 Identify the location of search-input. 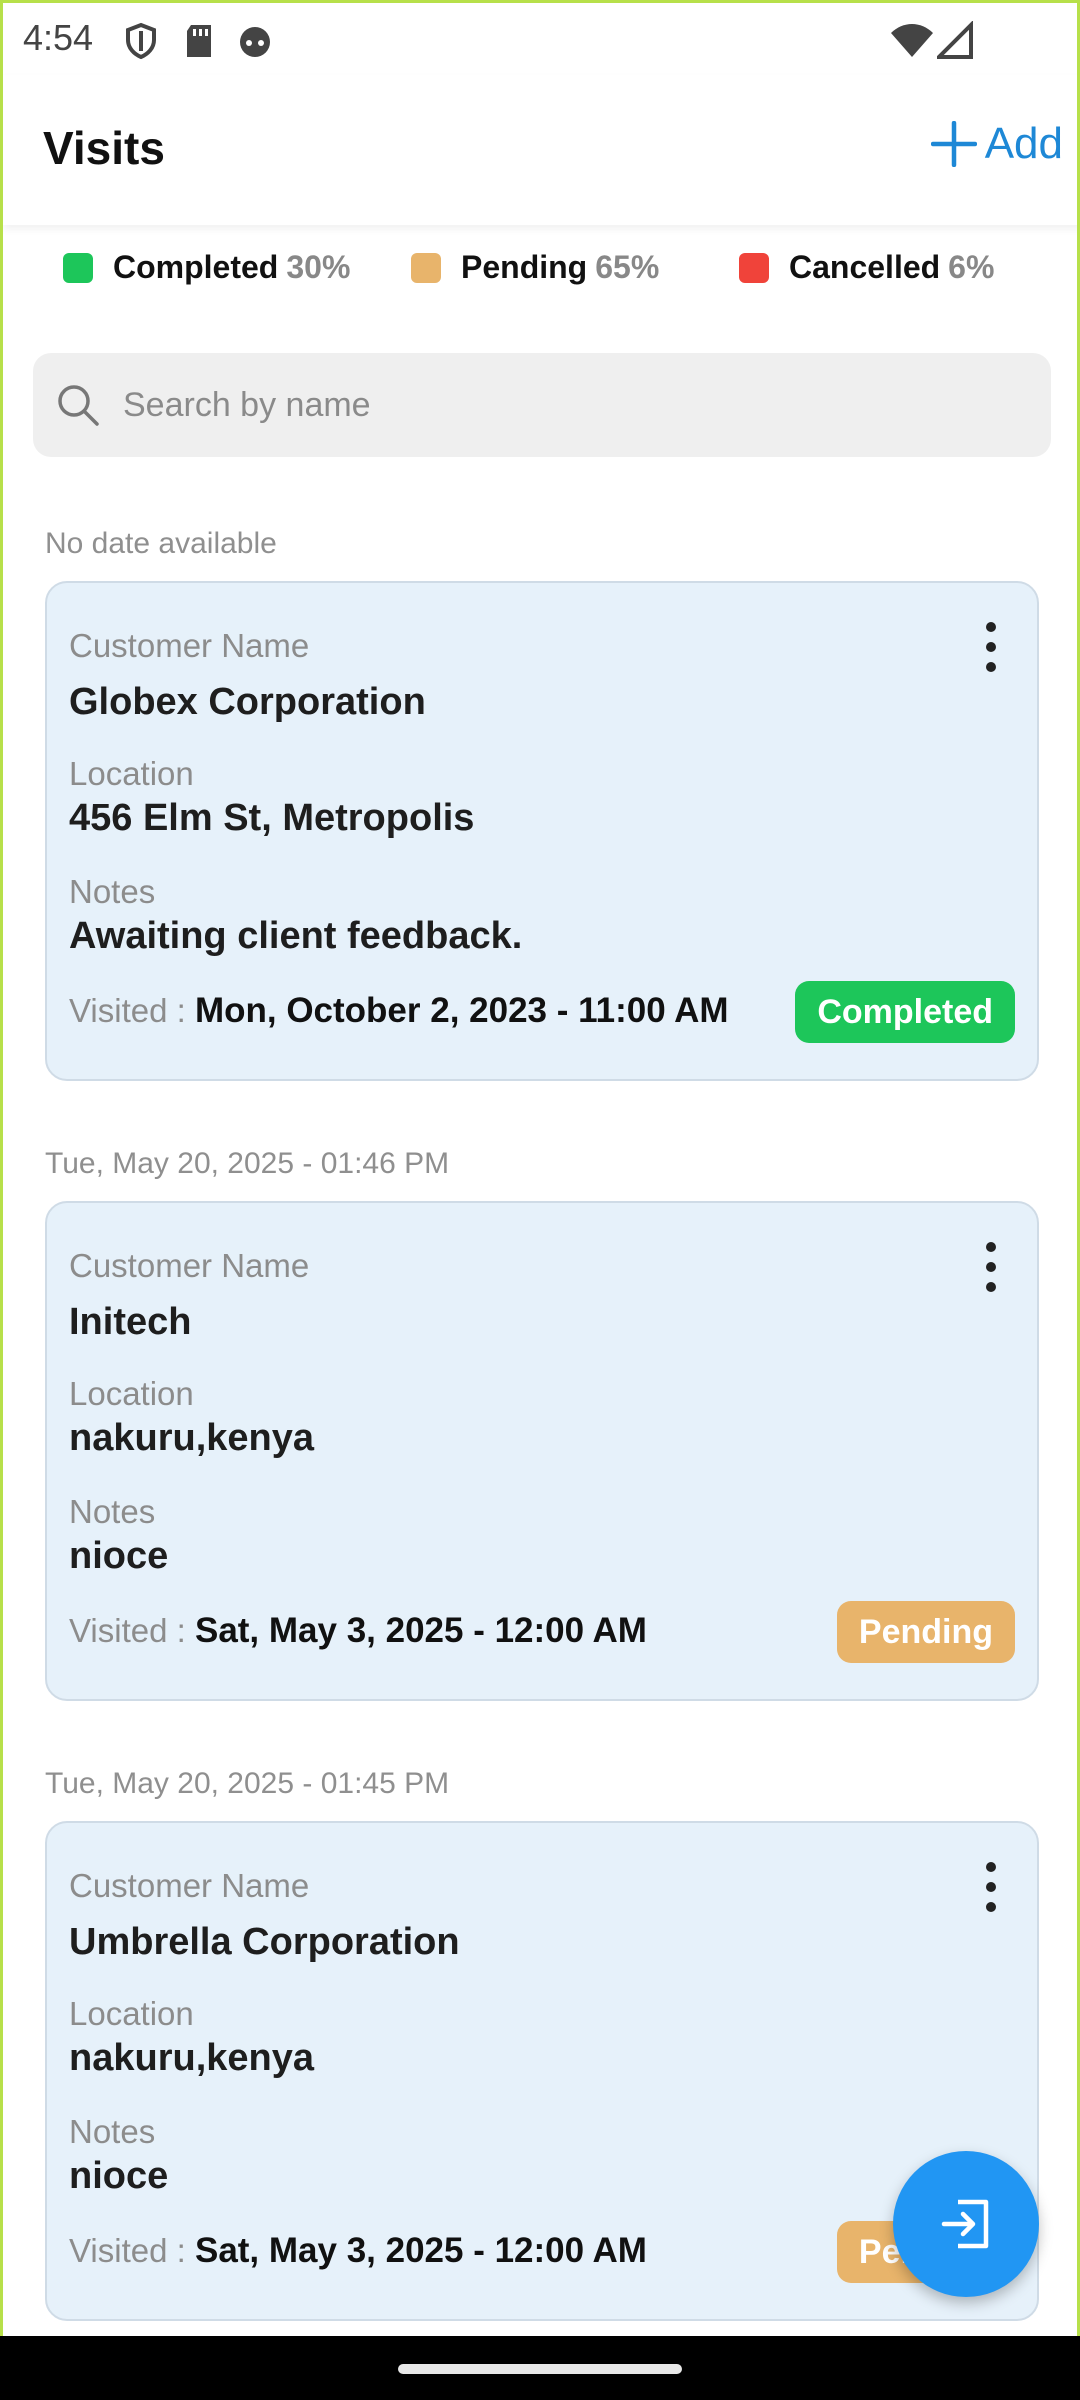
(573, 405).